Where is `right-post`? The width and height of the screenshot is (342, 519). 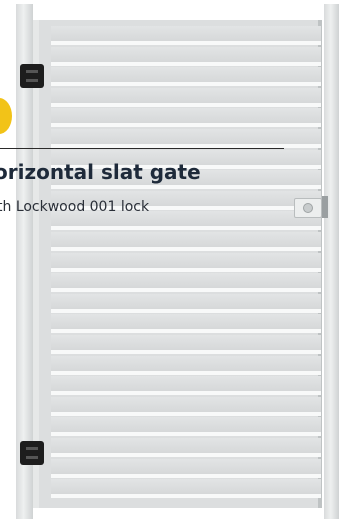 right-post is located at coordinates (331, 261).